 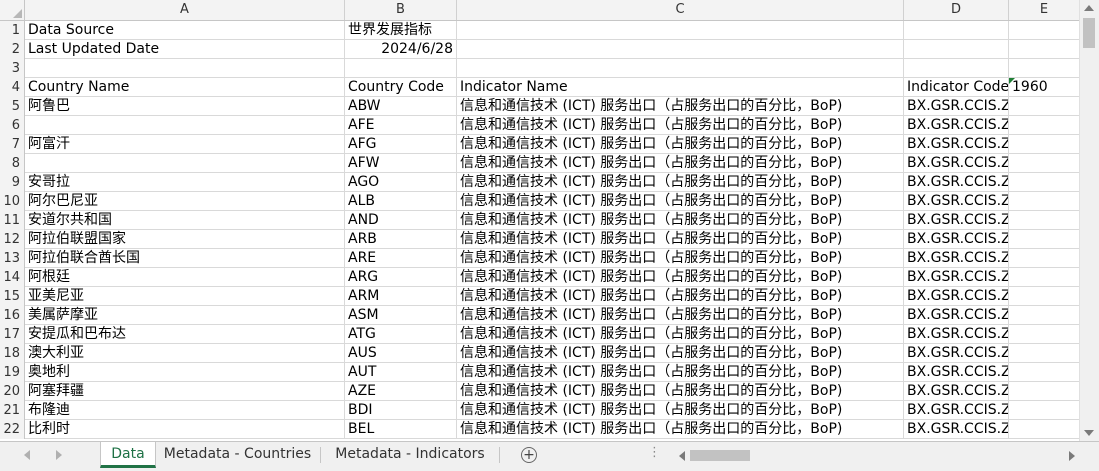 I want to click on row-header: 17, so click(x=12, y=334).